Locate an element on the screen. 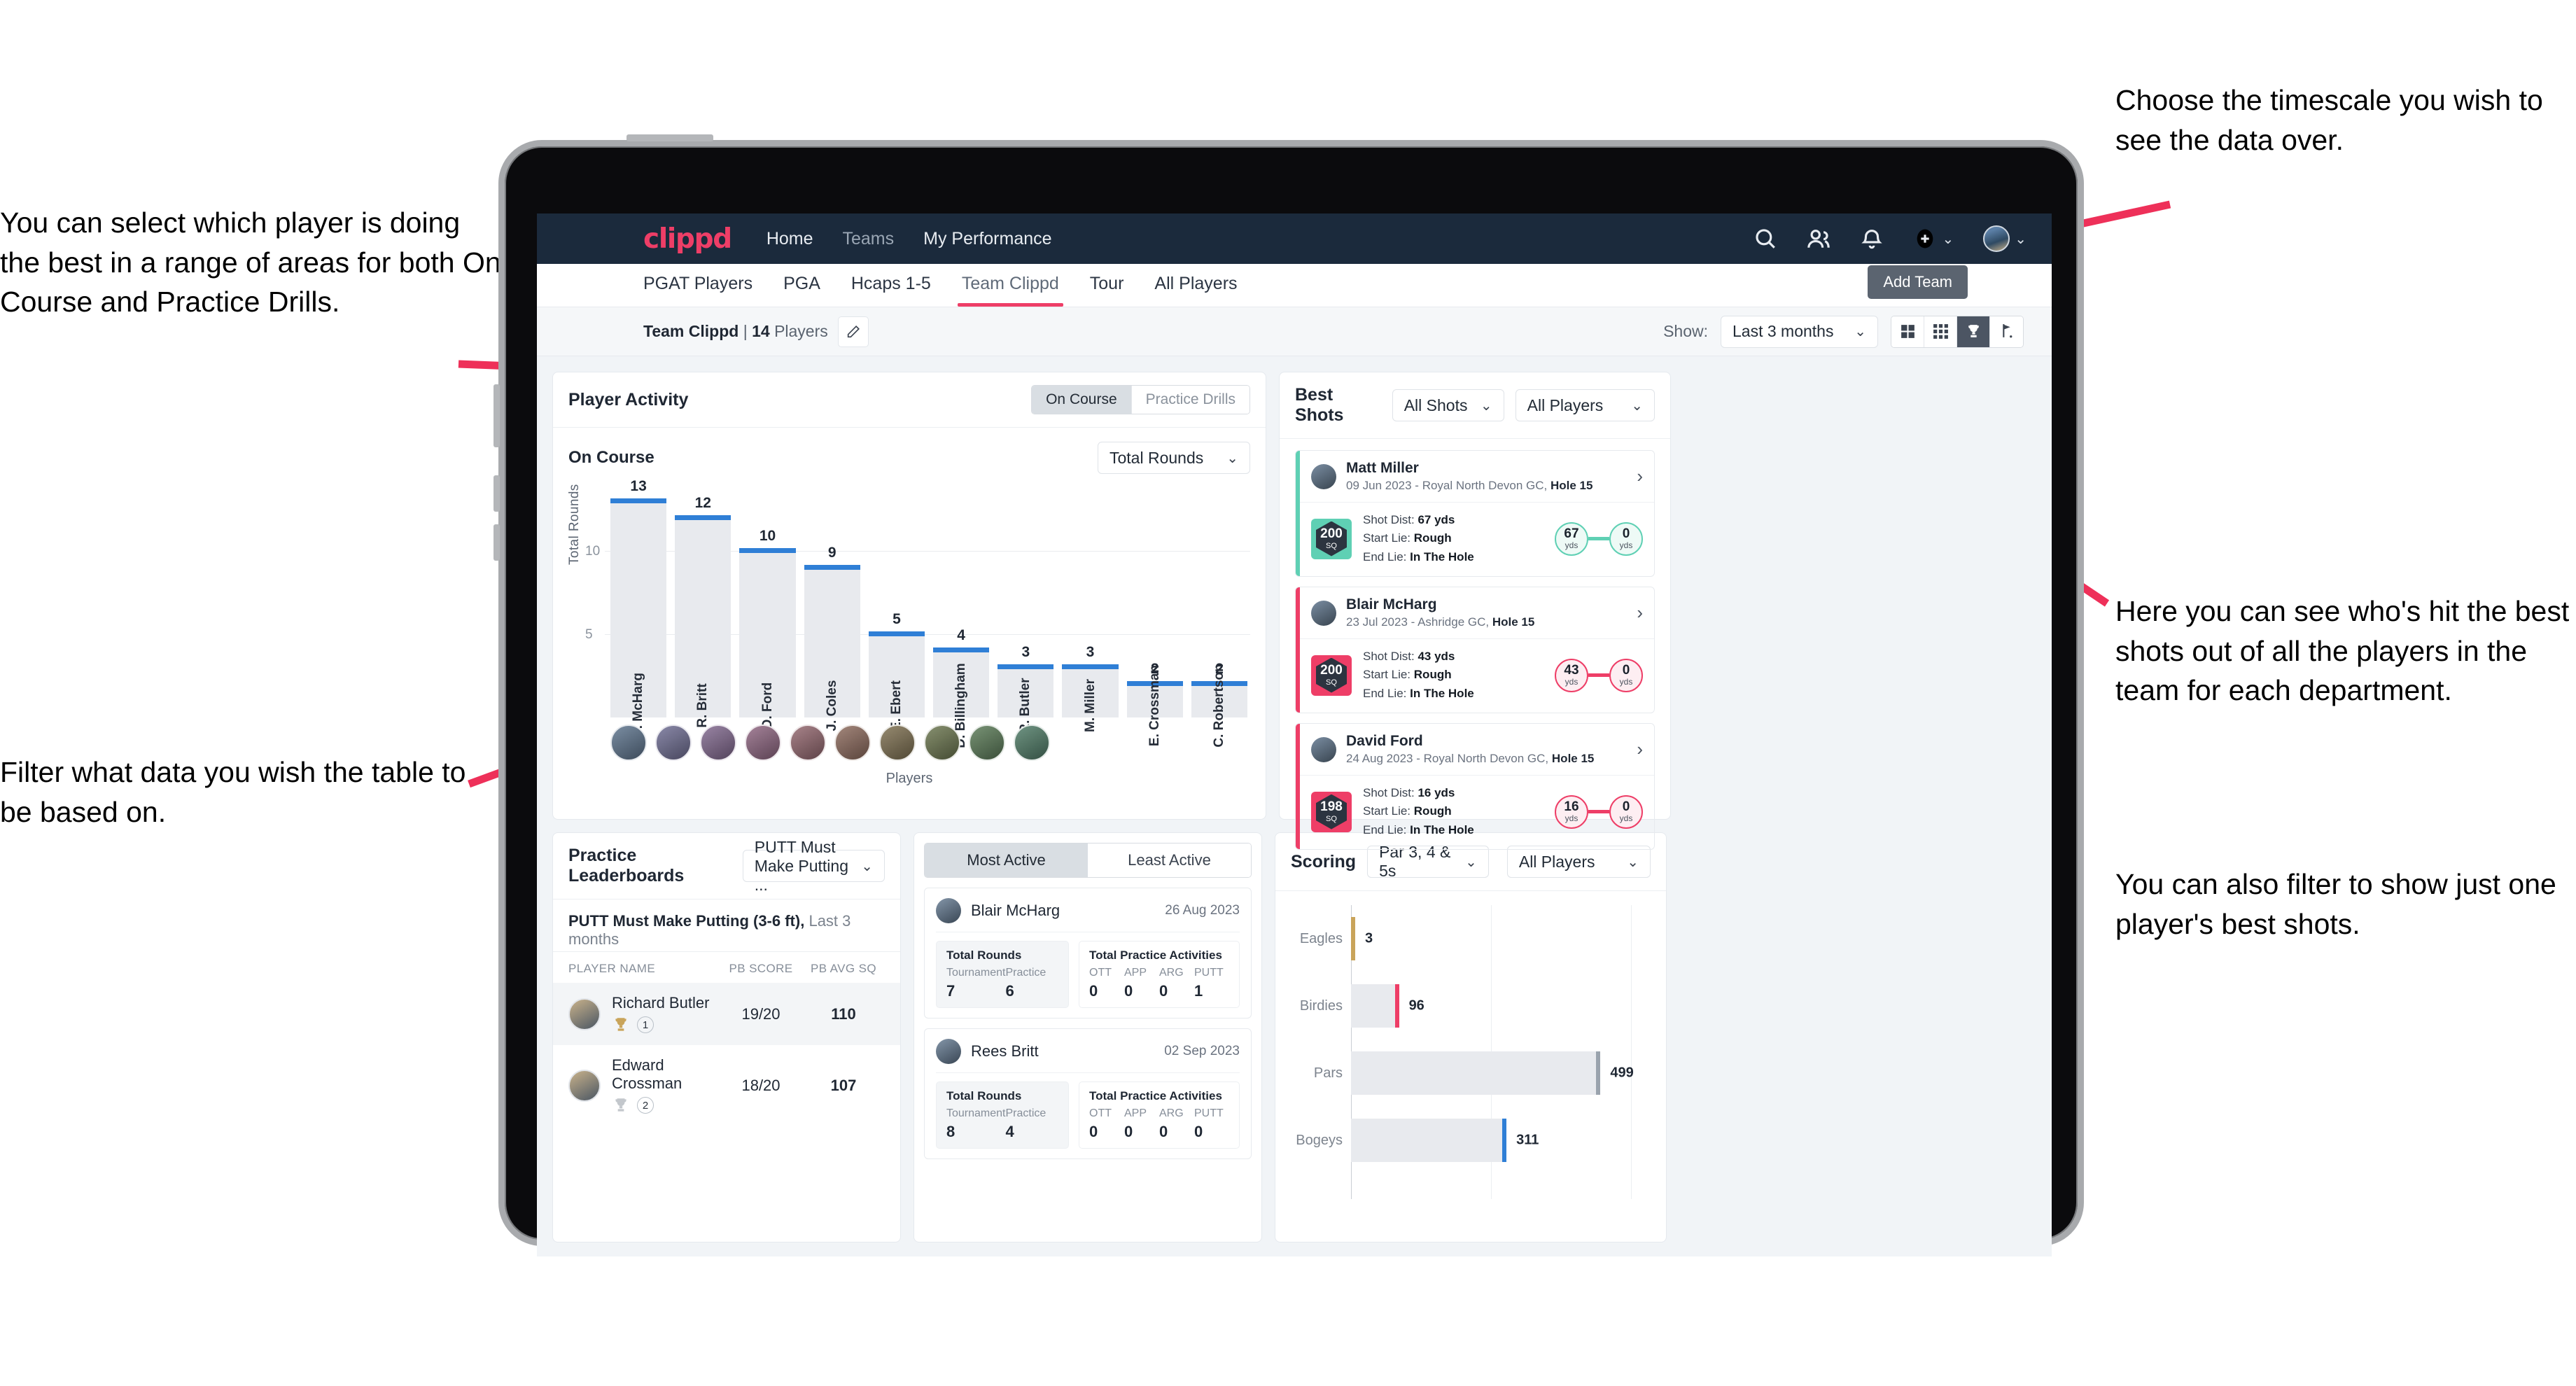  start-distance-value: 43 is located at coordinates (1571, 670).